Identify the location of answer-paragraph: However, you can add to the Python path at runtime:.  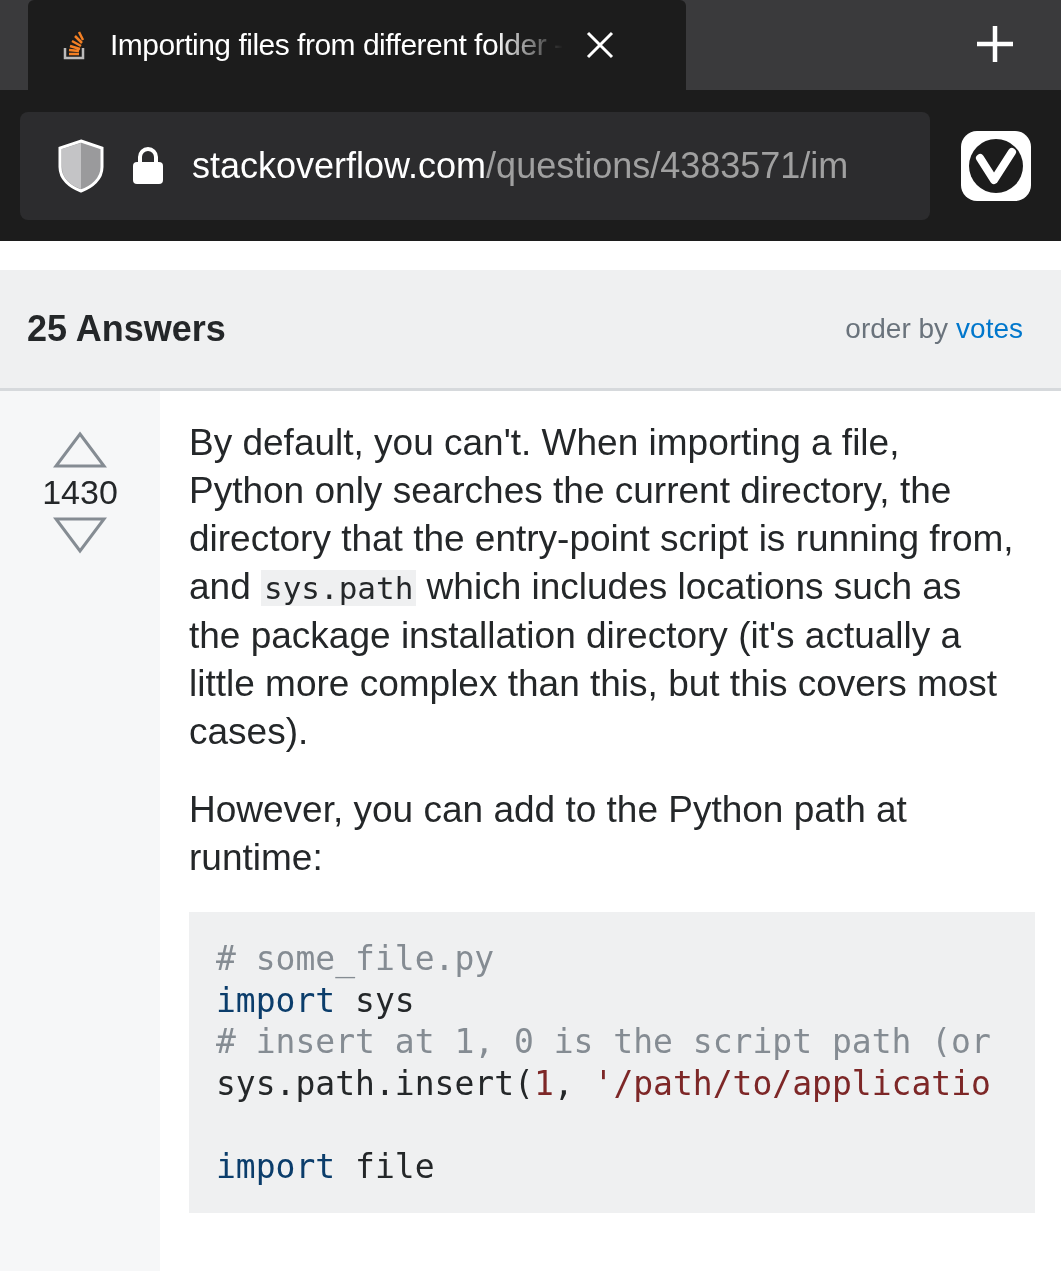
(548, 834).